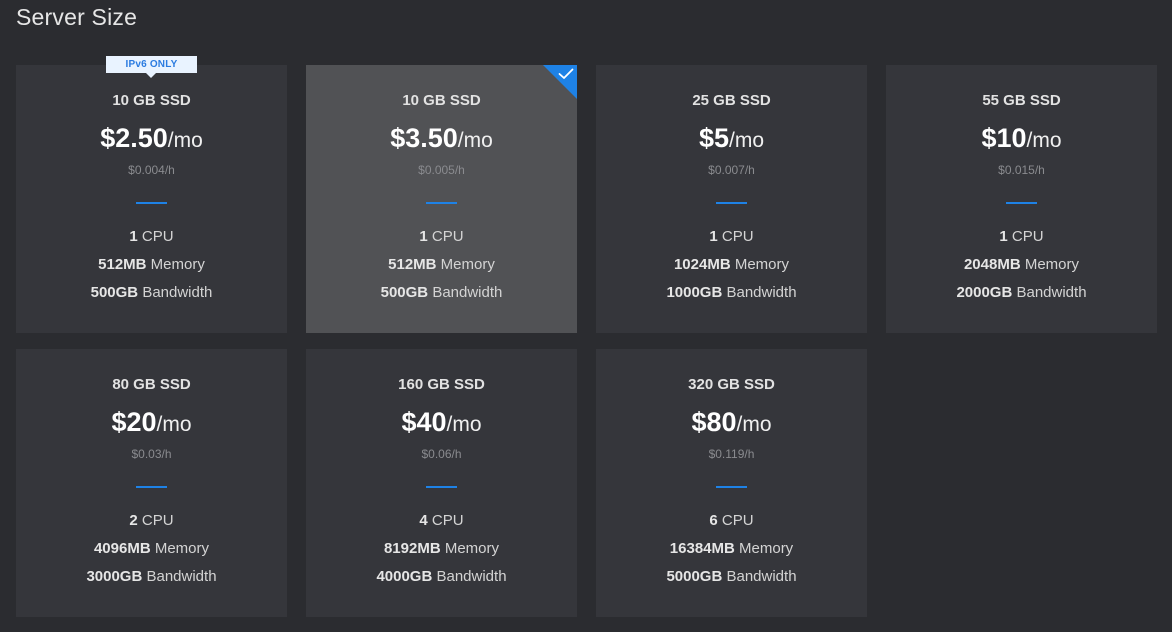  I want to click on plan-price: $10/mo, so click(1021, 138).